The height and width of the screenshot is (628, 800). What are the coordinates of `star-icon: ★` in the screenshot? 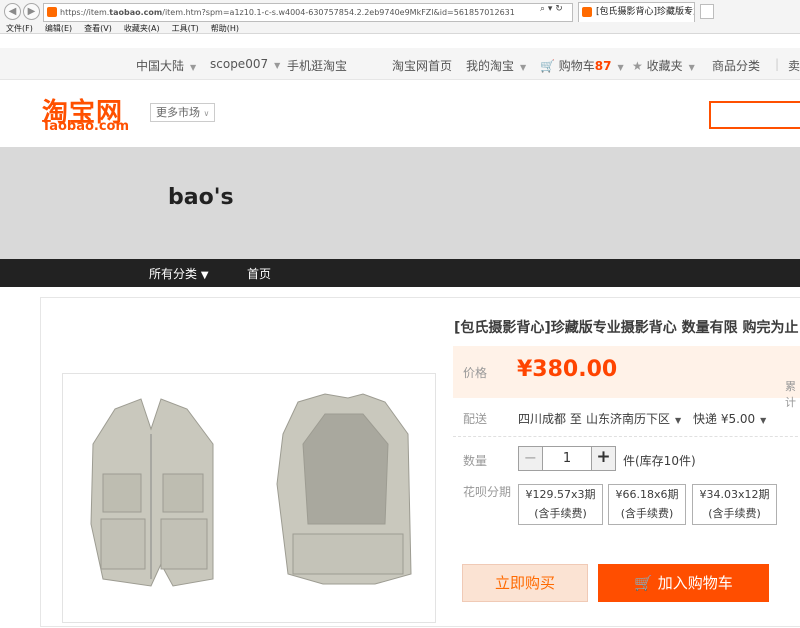 It's located at (637, 66).